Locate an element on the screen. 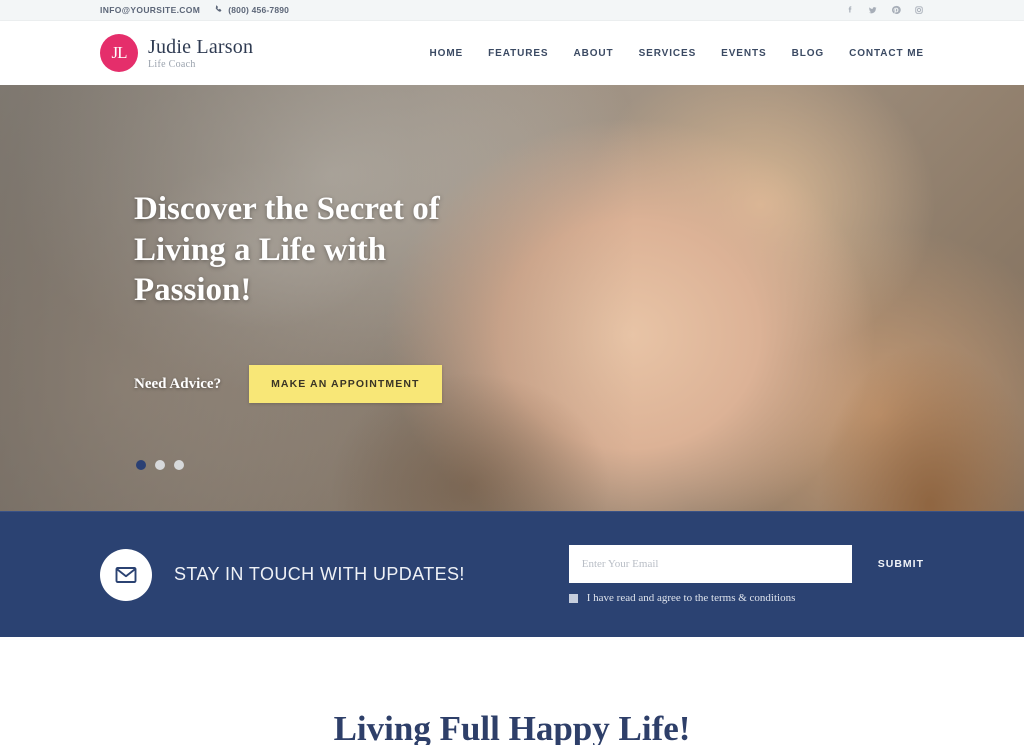 This screenshot has width=1024, height=745. top-bar: INFO@YOURSITE.COM (800) 456-7890 is located at coordinates (512, 10).